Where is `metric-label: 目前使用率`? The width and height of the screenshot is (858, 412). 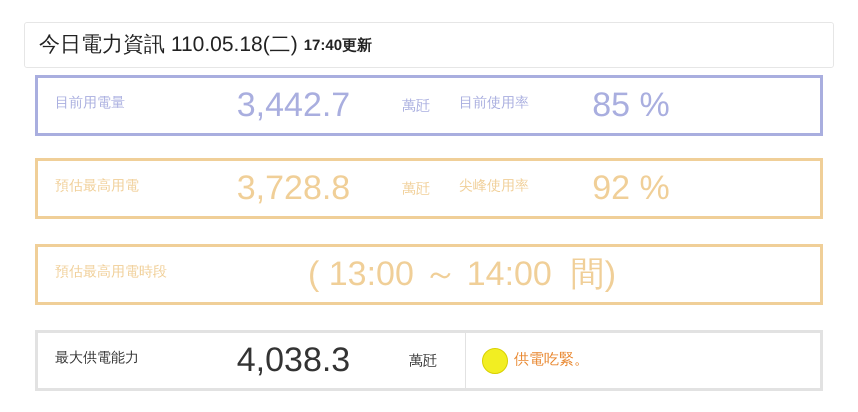 metric-label: 目前使用率 is located at coordinates (494, 102).